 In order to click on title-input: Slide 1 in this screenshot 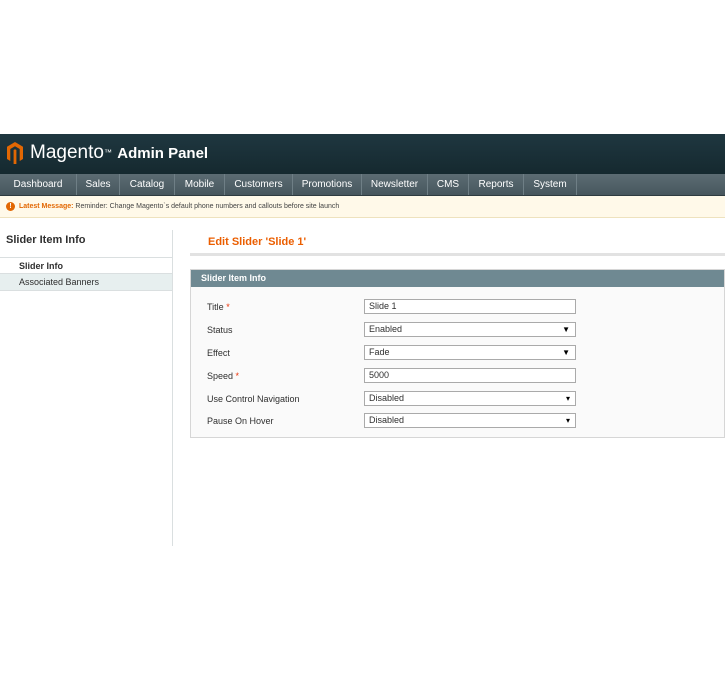, I will do `click(470, 306)`.